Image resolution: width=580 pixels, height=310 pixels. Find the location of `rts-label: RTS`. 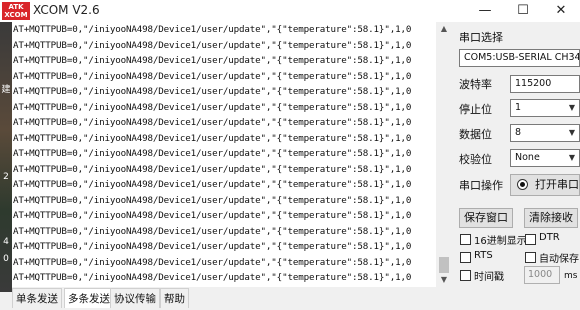

rts-label: RTS is located at coordinates (483, 255).